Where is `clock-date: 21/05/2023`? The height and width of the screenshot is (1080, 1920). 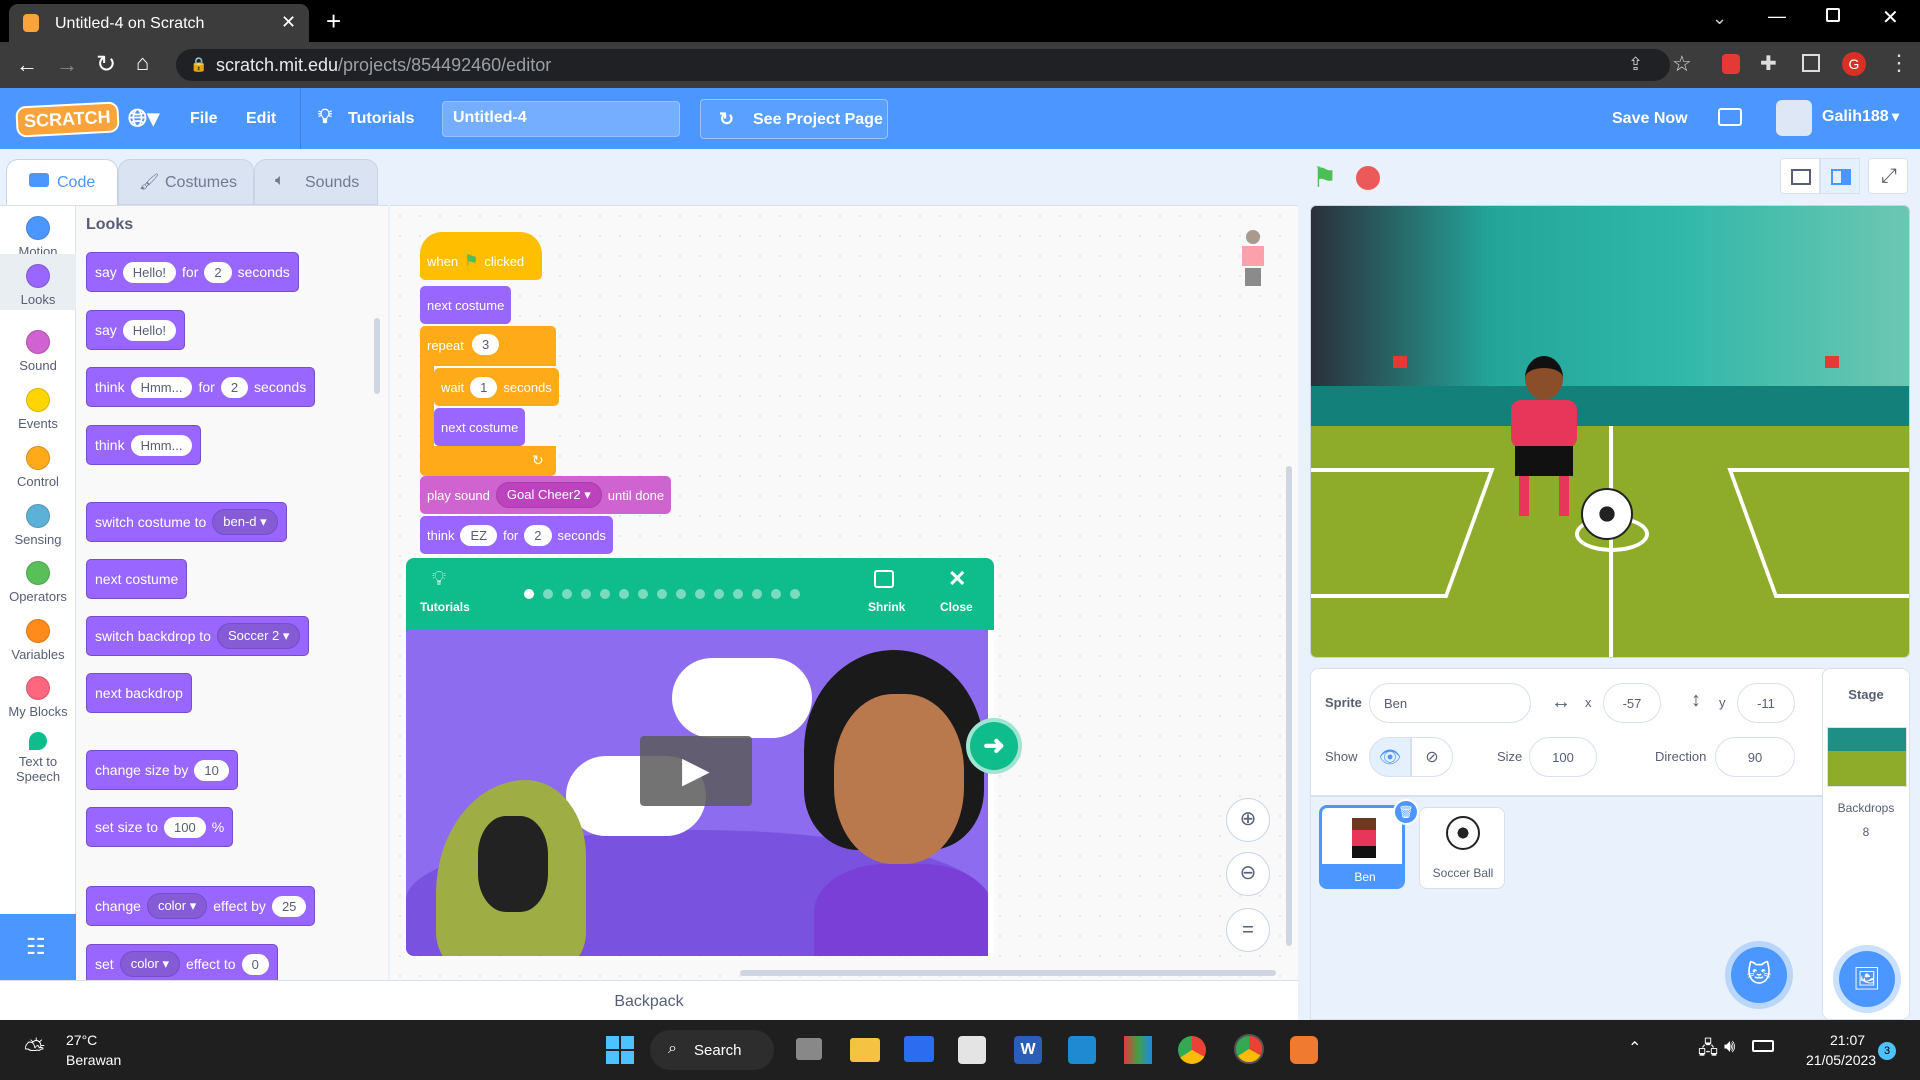 clock-date: 21/05/2023 is located at coordinates (1841, 1060).